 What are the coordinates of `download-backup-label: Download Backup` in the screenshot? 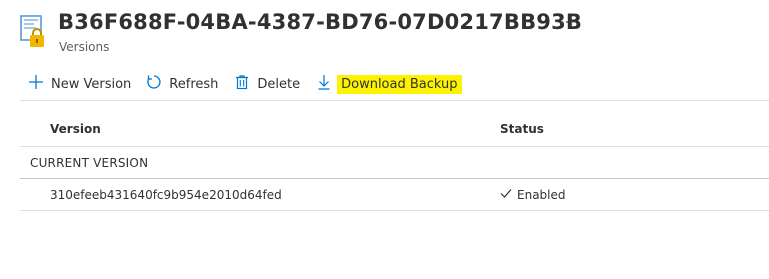 It's located at (399, 84).